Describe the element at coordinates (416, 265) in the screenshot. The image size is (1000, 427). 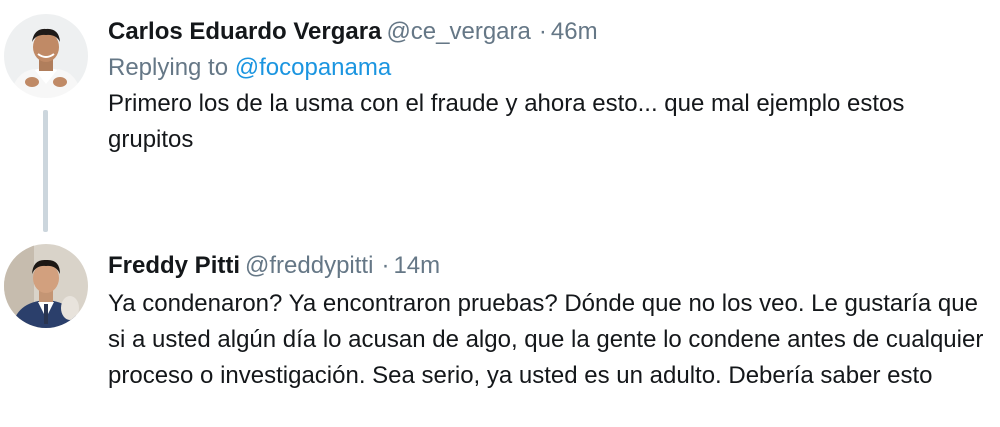
I see `tweet-timestamp: 14m` at that location.